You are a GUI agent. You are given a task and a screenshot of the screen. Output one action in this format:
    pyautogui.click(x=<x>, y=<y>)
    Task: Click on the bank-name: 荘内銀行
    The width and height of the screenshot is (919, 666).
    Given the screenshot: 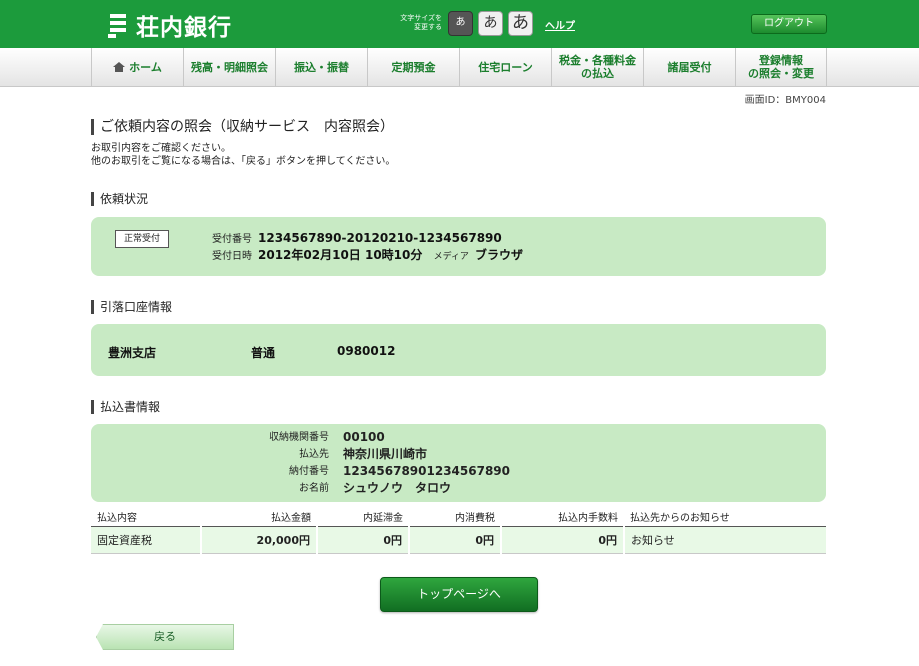 What is the action you would take?
    pyautogui.click(x=184, y=28)
    